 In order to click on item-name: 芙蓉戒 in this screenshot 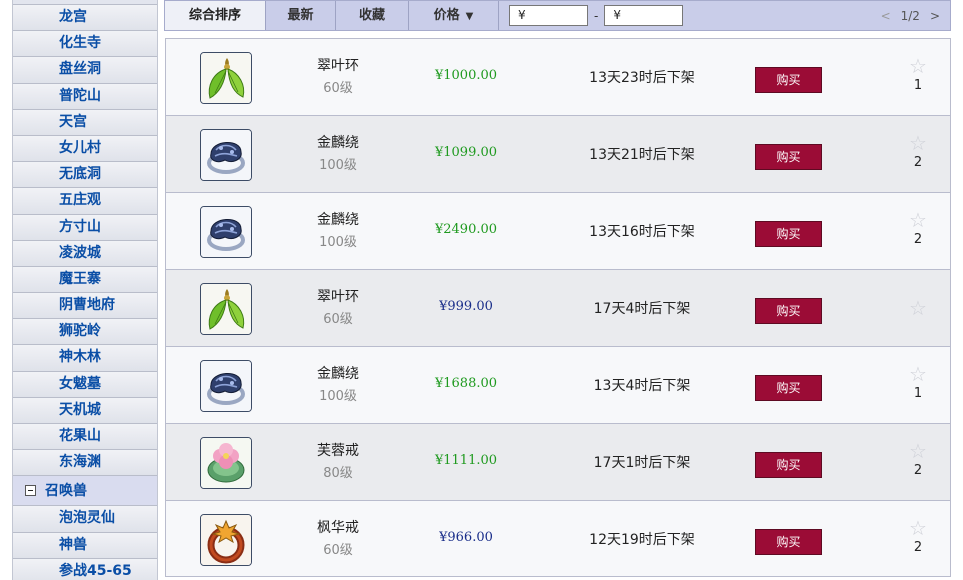, I will do `click(338, 451)`.